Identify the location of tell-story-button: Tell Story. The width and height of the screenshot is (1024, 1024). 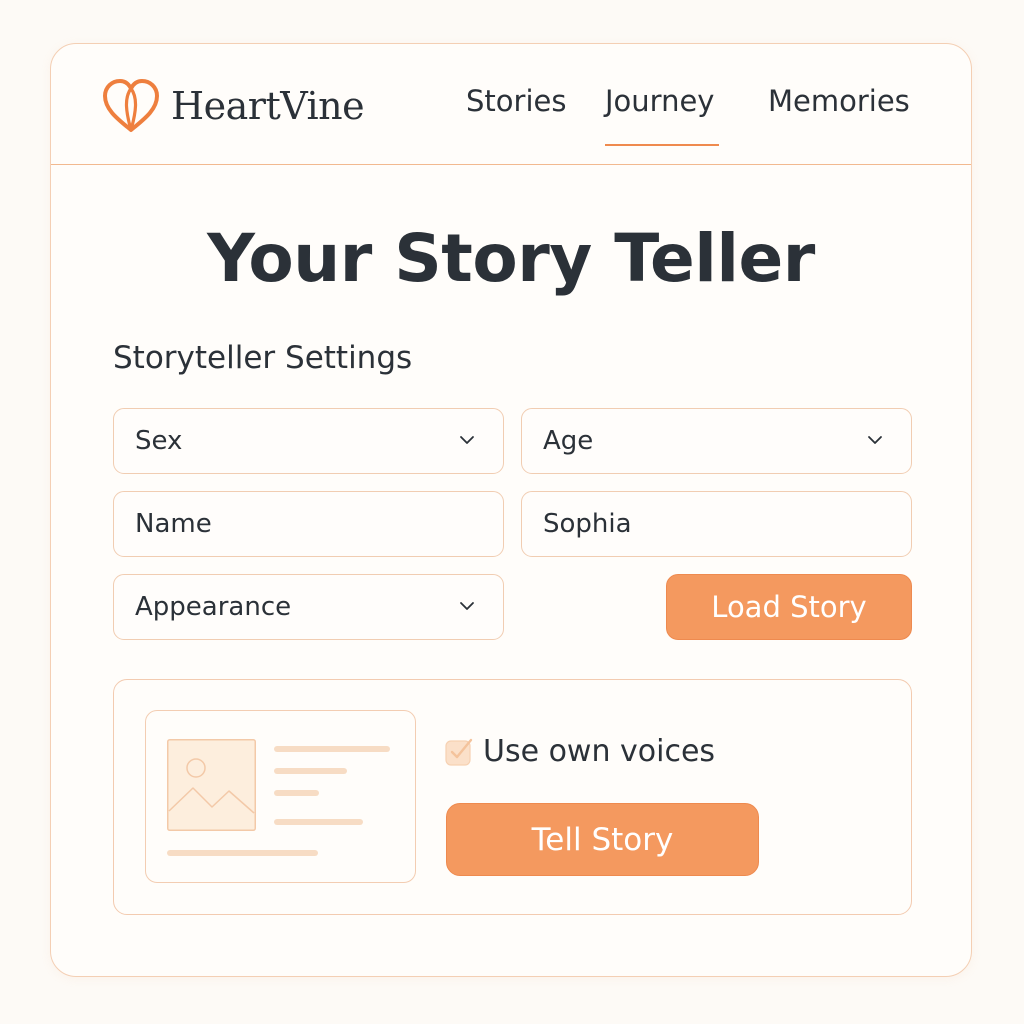
(602, 839).